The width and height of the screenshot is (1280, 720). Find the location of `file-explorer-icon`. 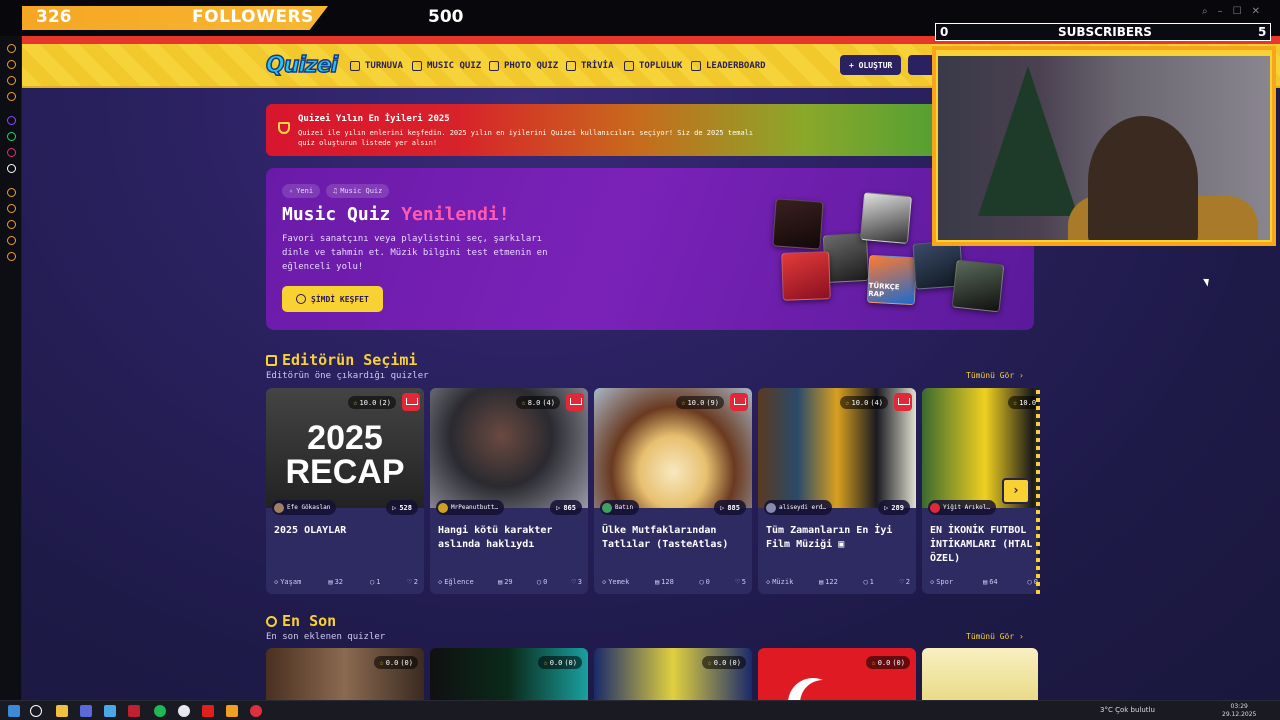

file-explorer-icon is located at coordinates (62, 711).